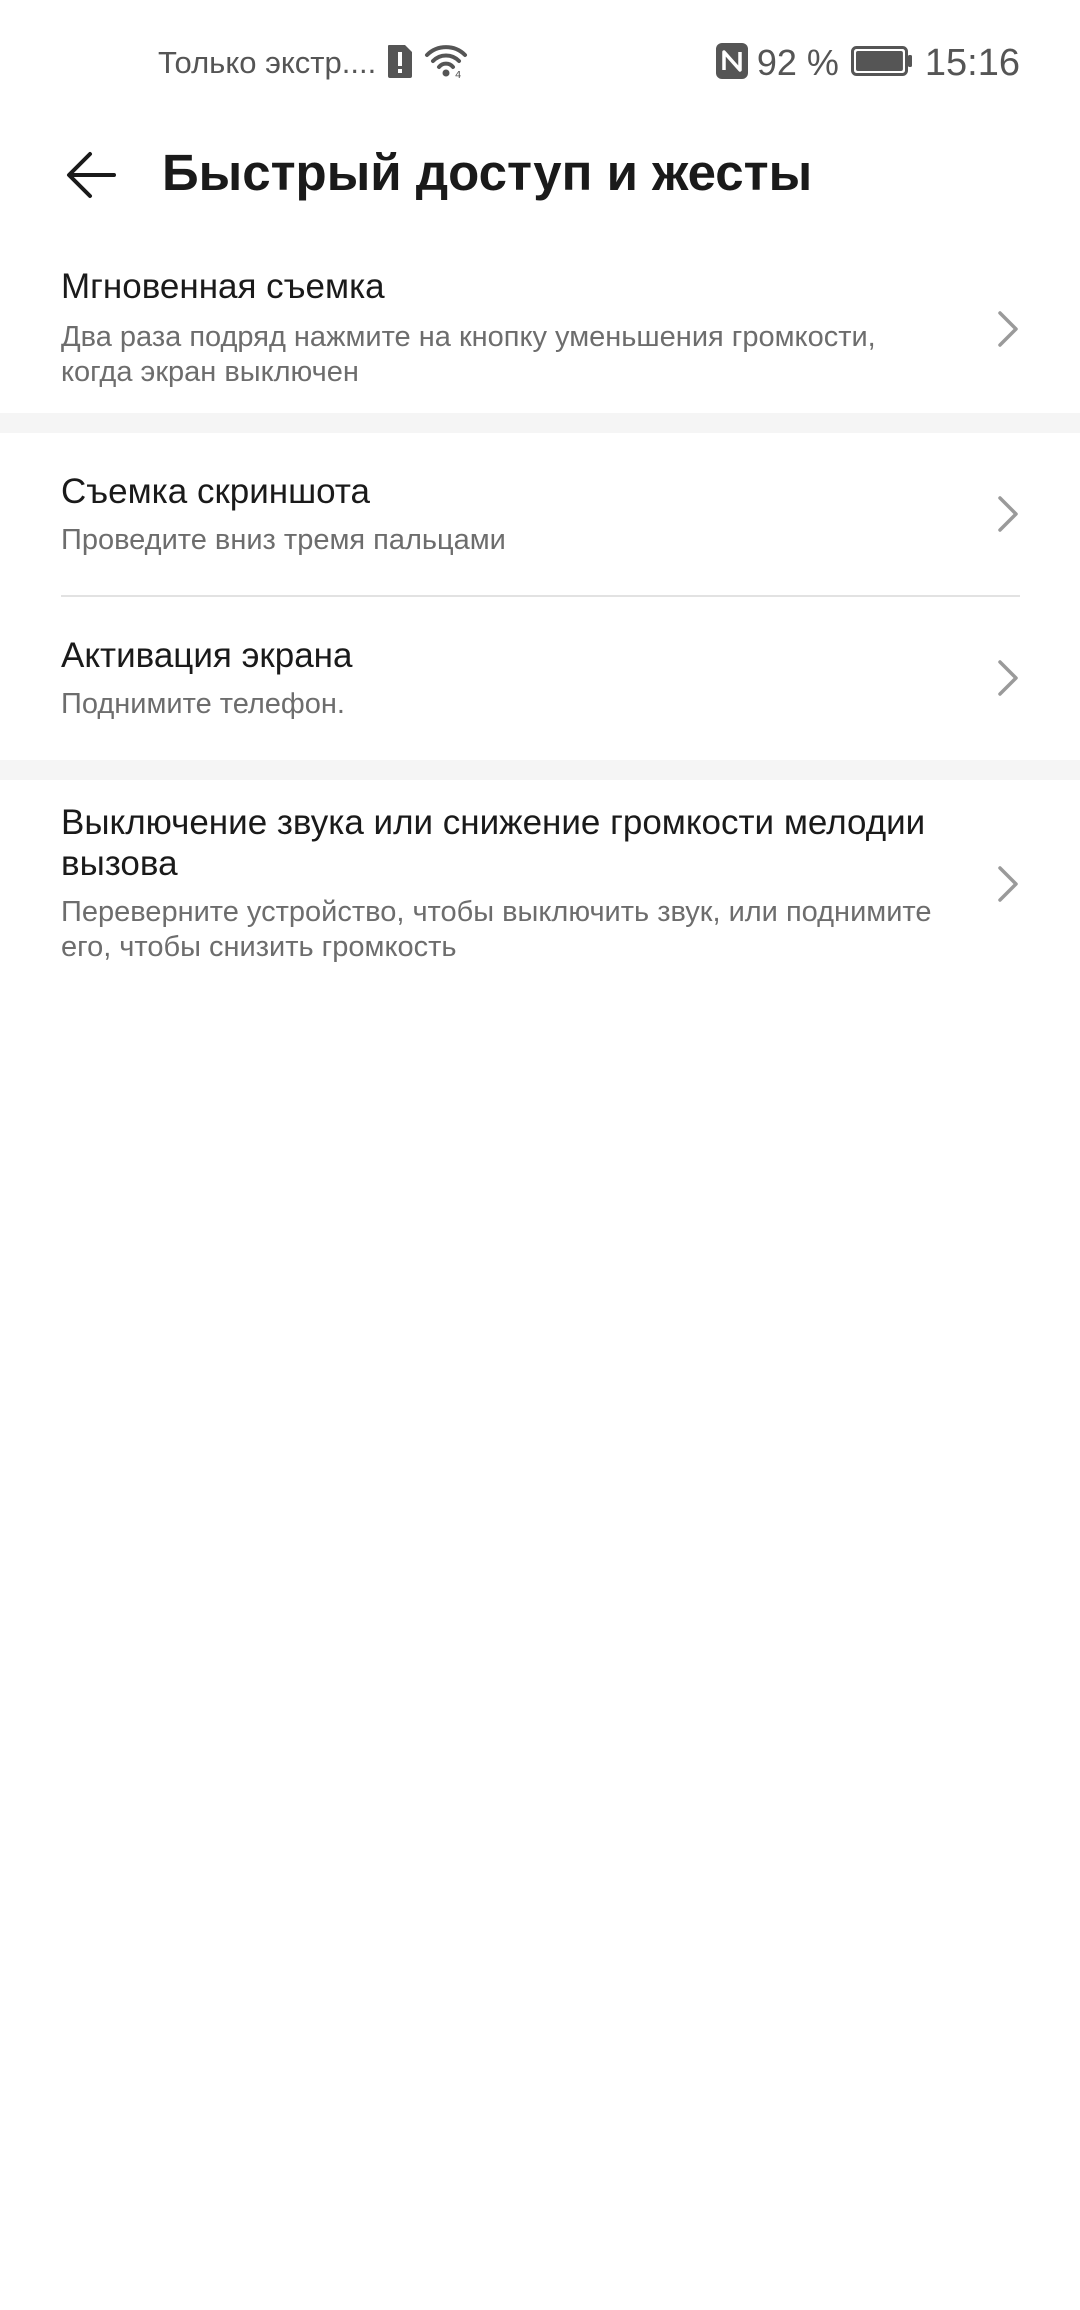  What do you see at coordinates (458, 74) in the screenshot?
I see `svg-text: 4` at bounding box center [458, 74].